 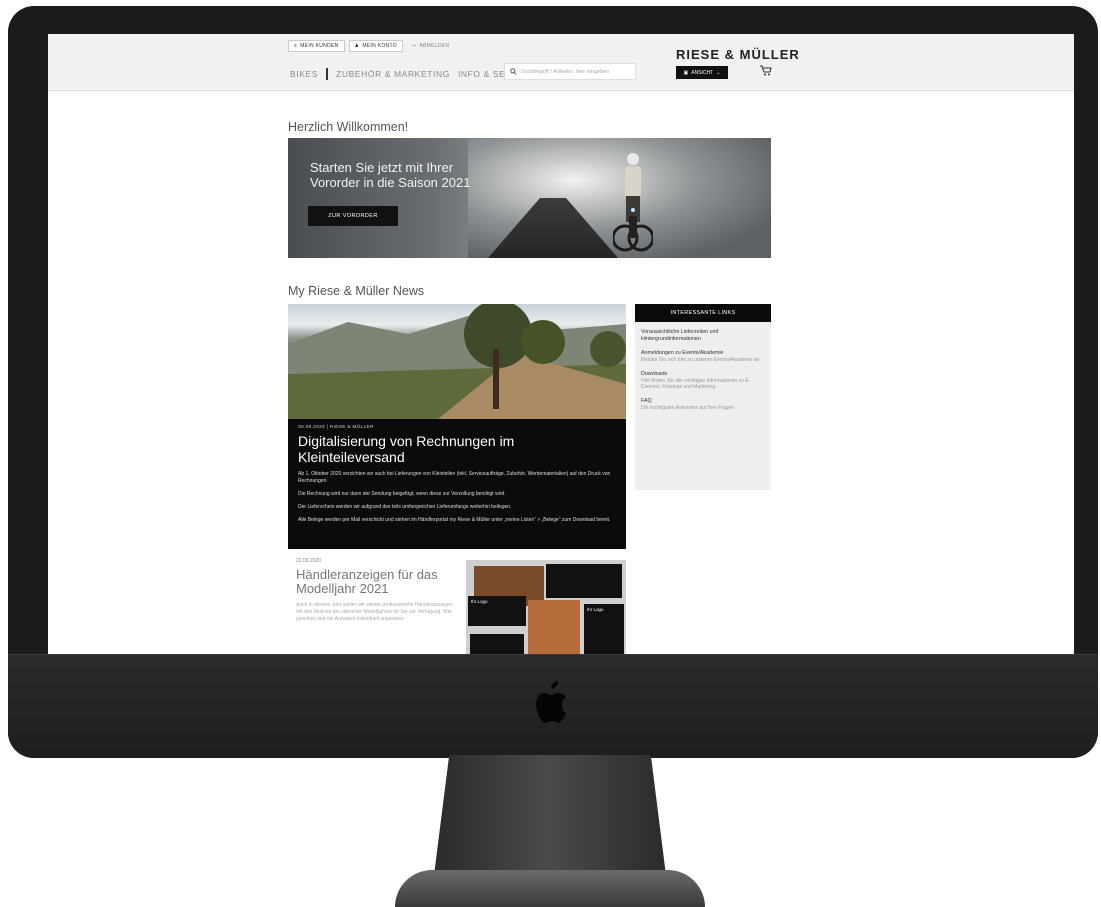 What do you see at coordinates (316, 46) in the screenshot?
I see `top-link-customers: ≡ MEIN KUNDEN` at bounding box center [316, 46].